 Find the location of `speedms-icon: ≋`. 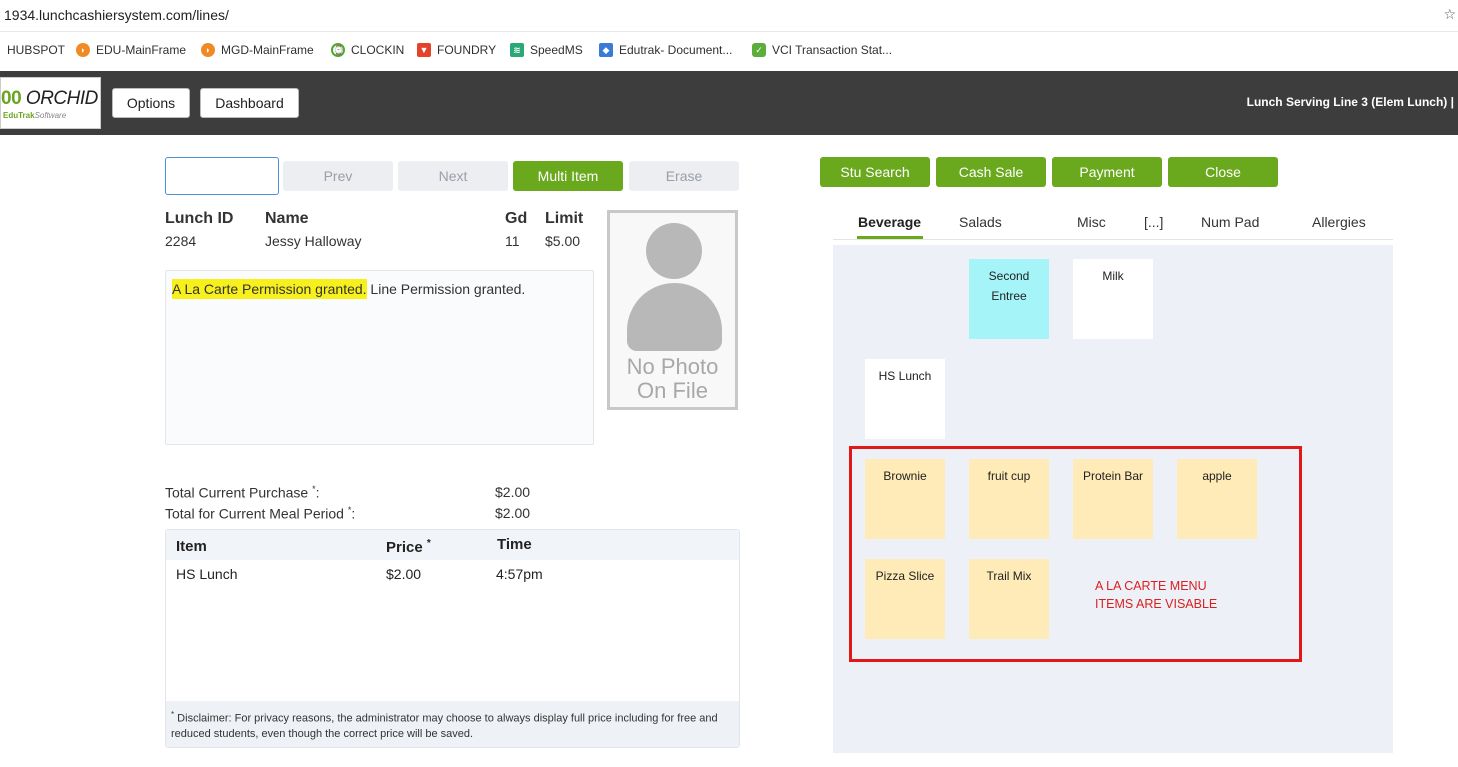

speedms-icon: ≋ is located at coordinates (517, 50).